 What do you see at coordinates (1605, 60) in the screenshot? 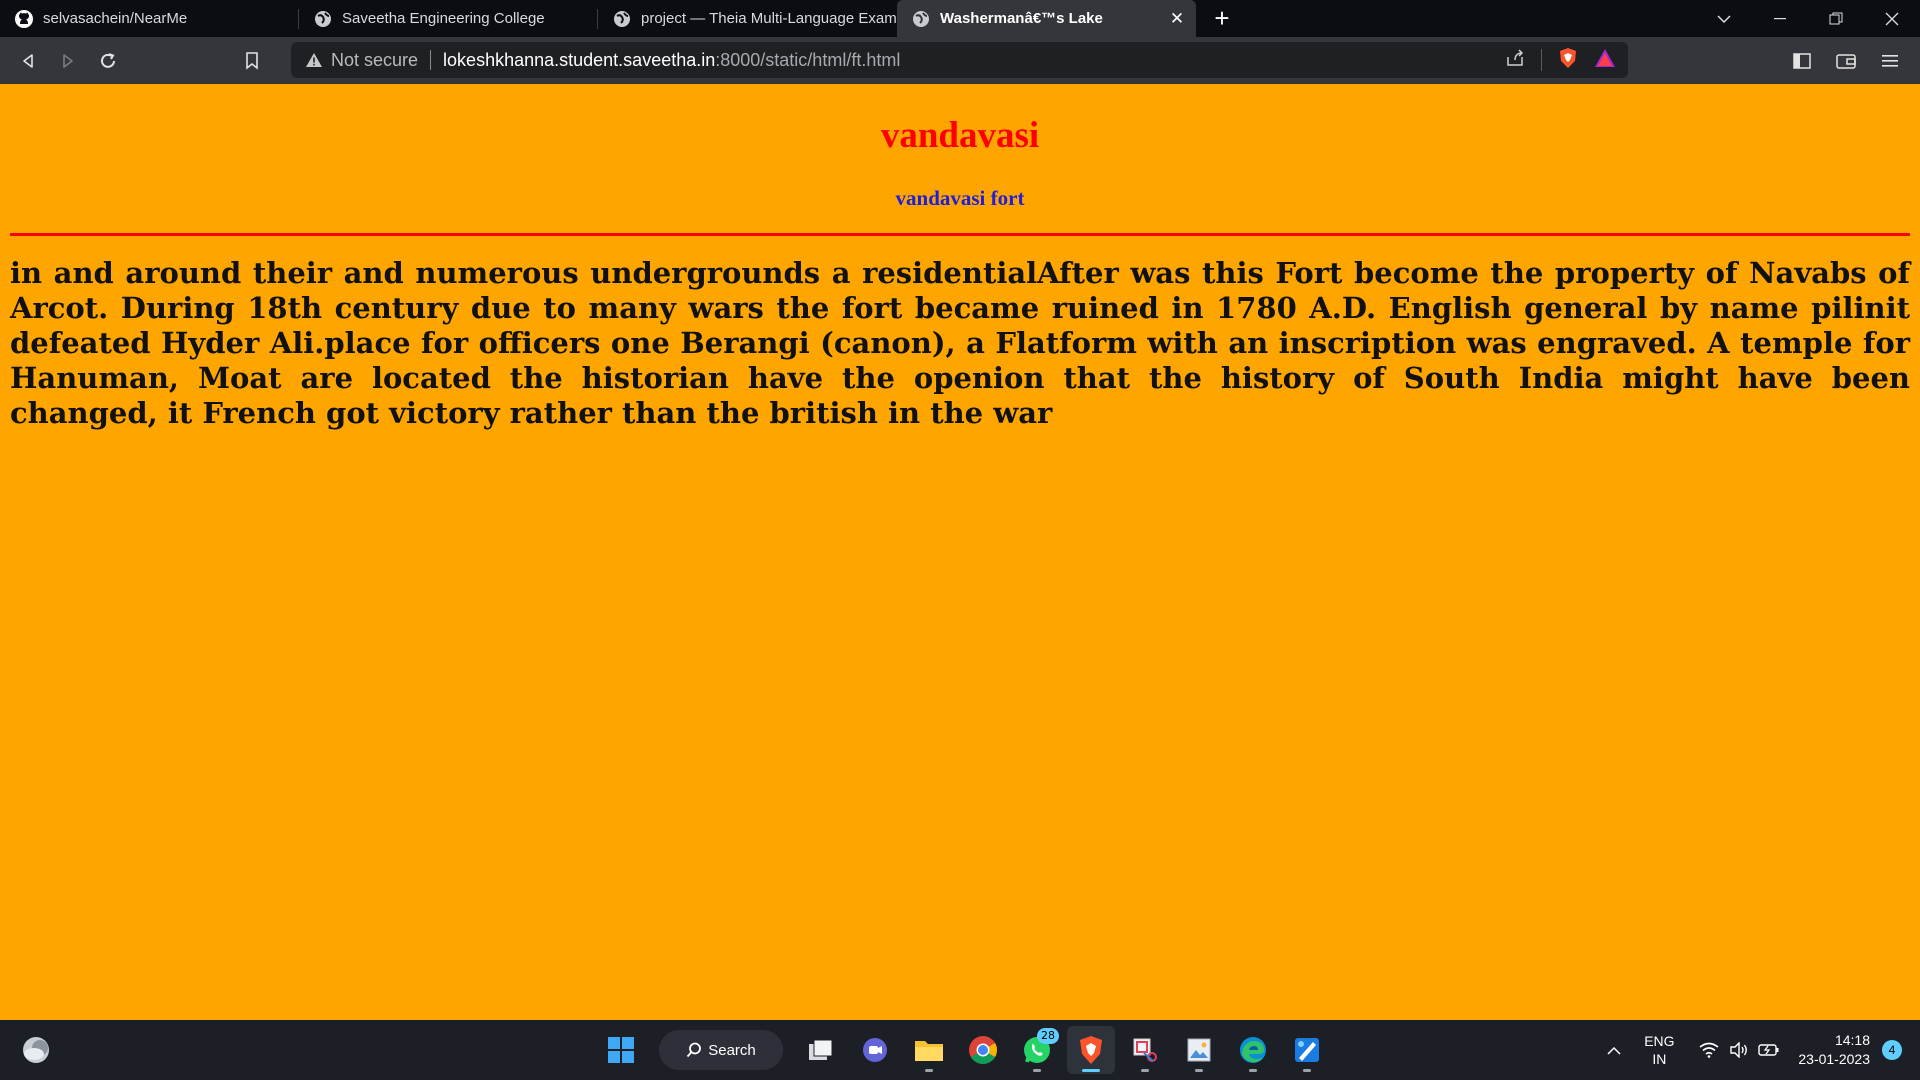
I see `brave-rewards-icon` at bounding box center [1605, 60].